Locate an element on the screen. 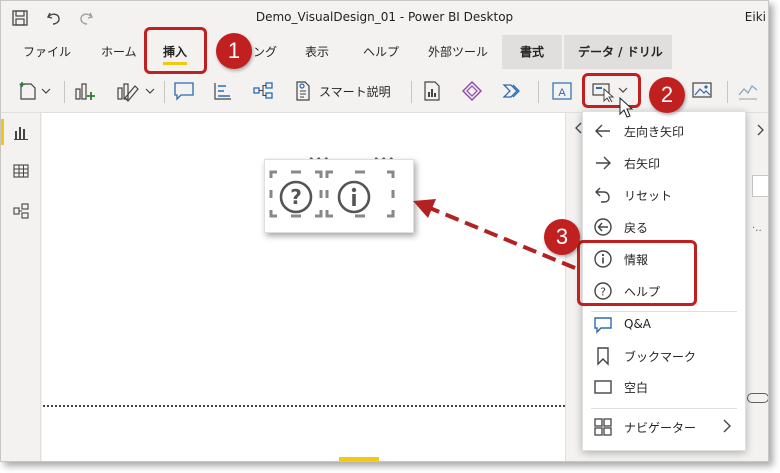  qna-icon is located at coordinates (603, 325).